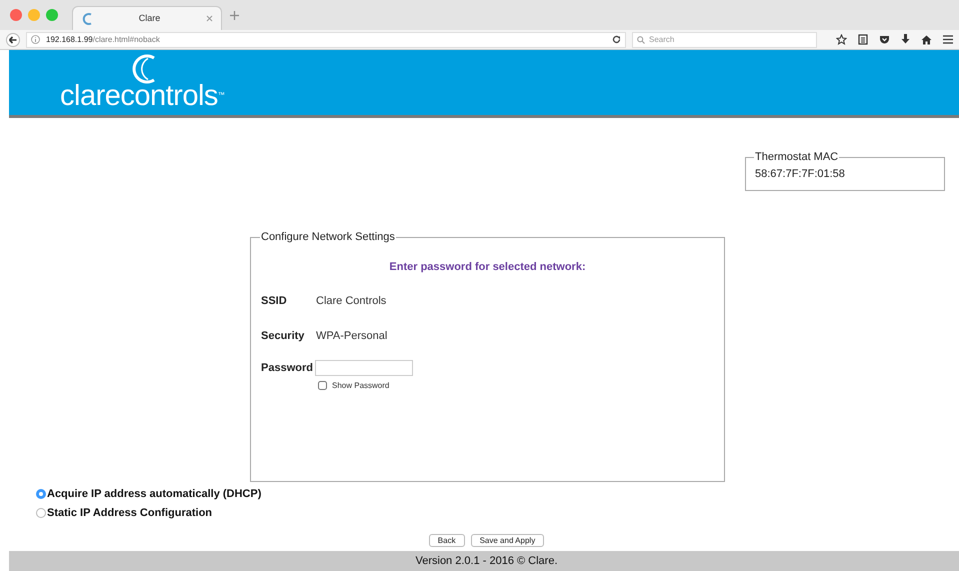 The width and height of the screenshot is (959, 571). I want to click on radio-label: Acquire IP address automatically (DHCP), so click(154, 494).